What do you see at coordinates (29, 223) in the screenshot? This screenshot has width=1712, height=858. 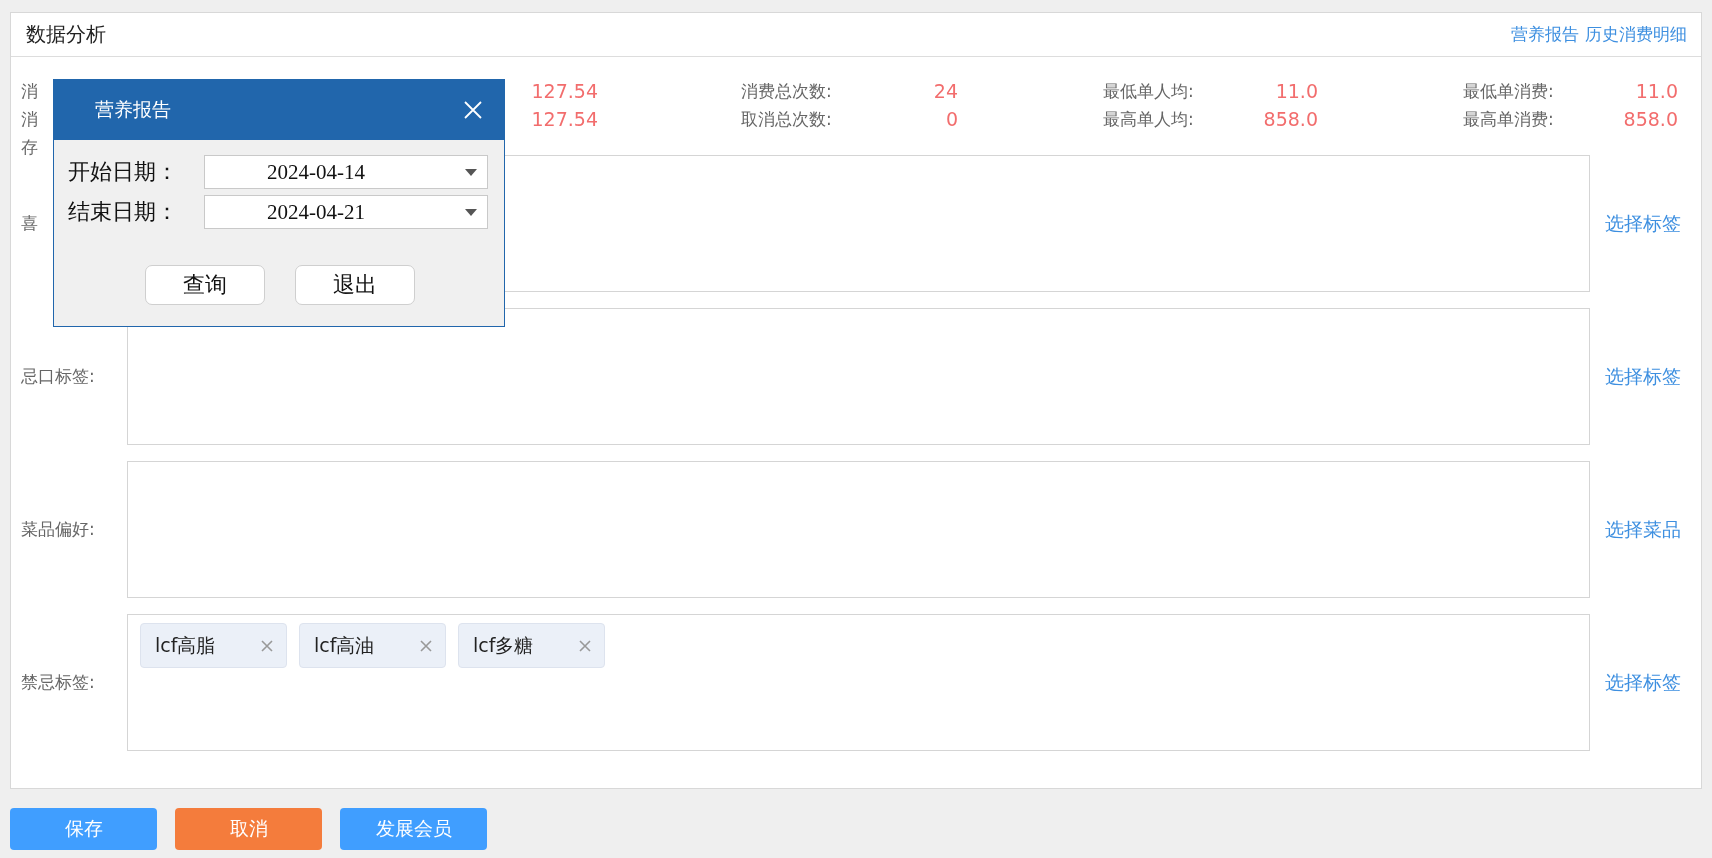 I see `row-label: 喜` at bounding box center [29, 223].